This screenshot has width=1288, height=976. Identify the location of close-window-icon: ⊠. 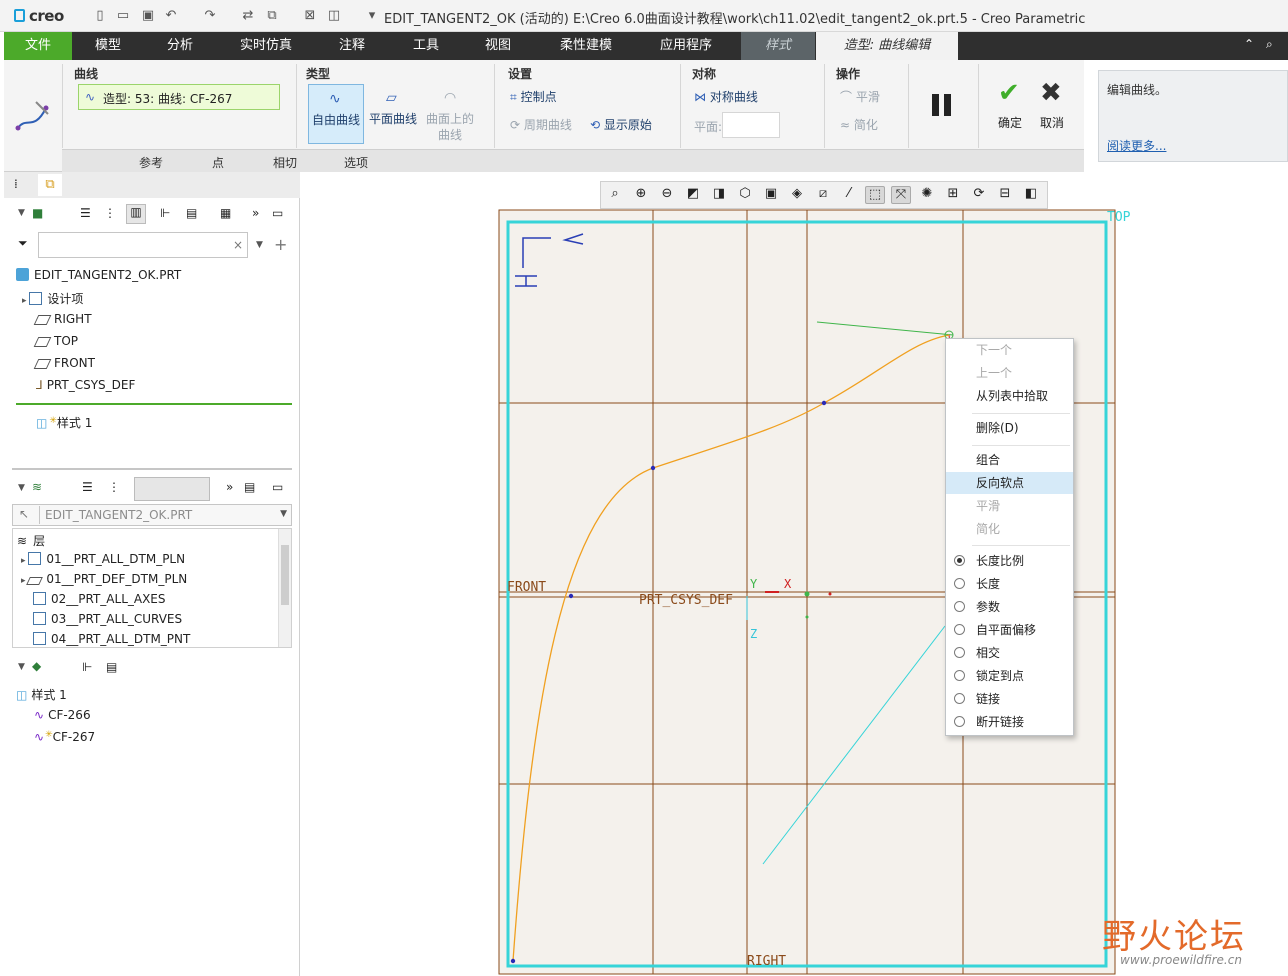
(310, 16).